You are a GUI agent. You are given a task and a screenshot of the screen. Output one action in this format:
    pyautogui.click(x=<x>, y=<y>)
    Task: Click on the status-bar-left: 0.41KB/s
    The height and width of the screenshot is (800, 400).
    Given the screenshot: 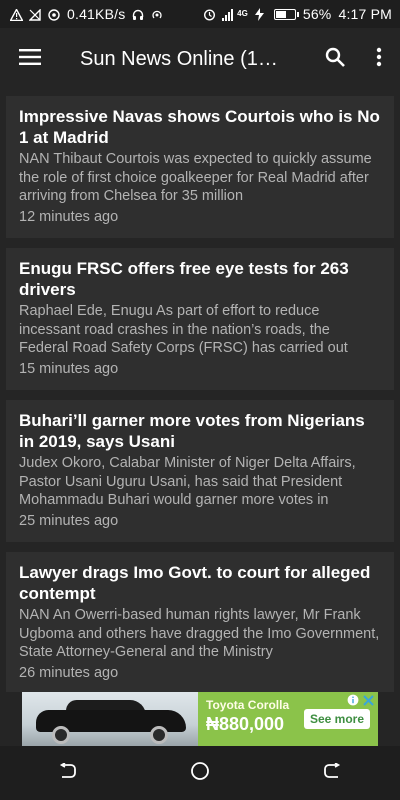 What is the action you would take?
    pyautogui.click(x=86, y=14)
    